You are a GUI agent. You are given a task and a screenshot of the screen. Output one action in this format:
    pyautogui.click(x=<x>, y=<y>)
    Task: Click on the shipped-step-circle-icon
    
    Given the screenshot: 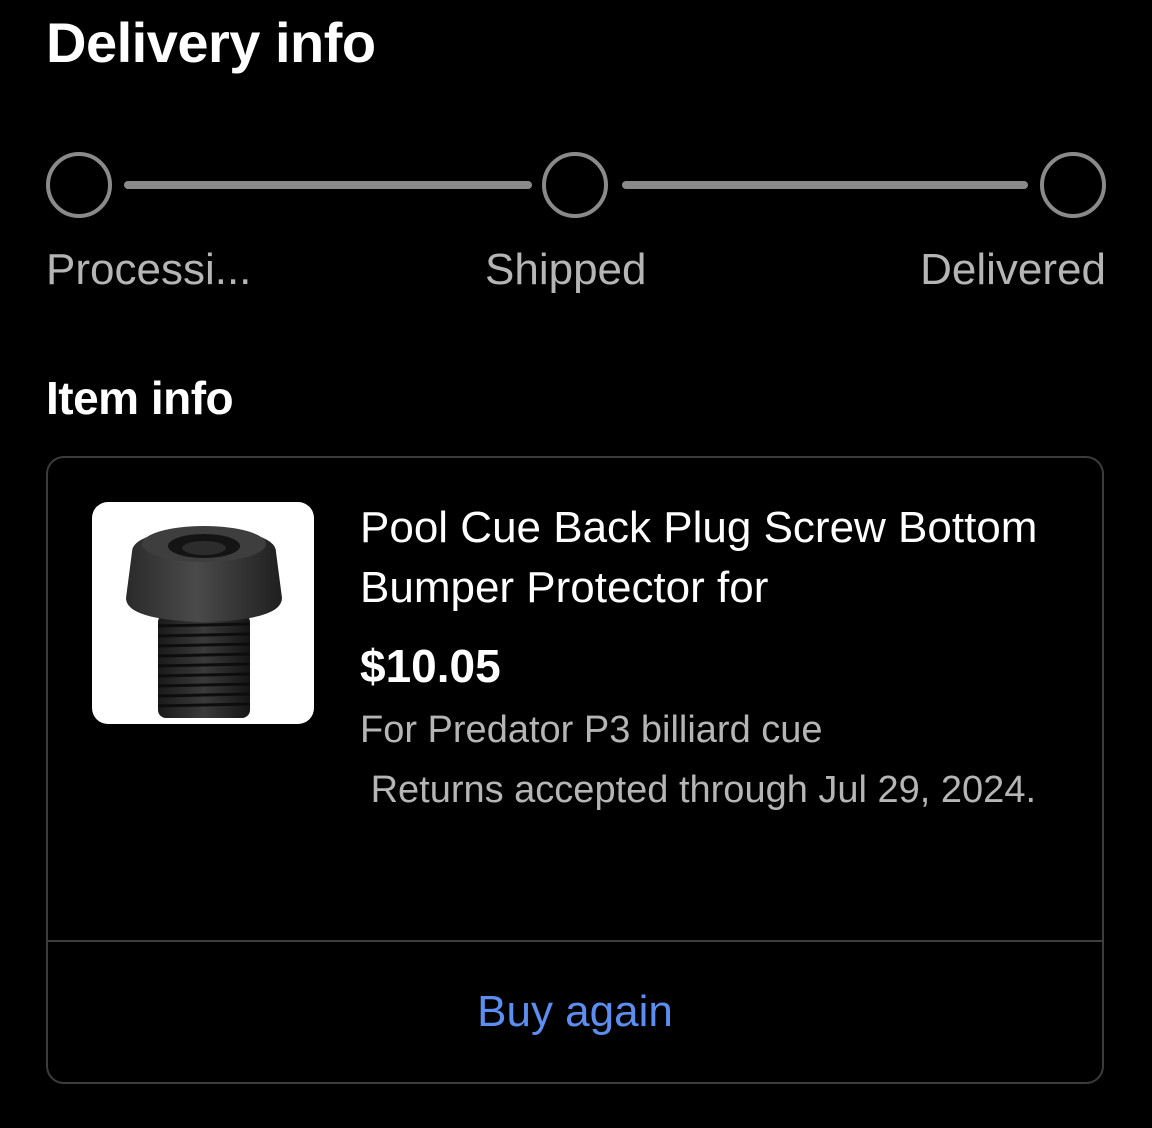 What is the action you would take?
    pyautogui.click(x=575, y=185)
    